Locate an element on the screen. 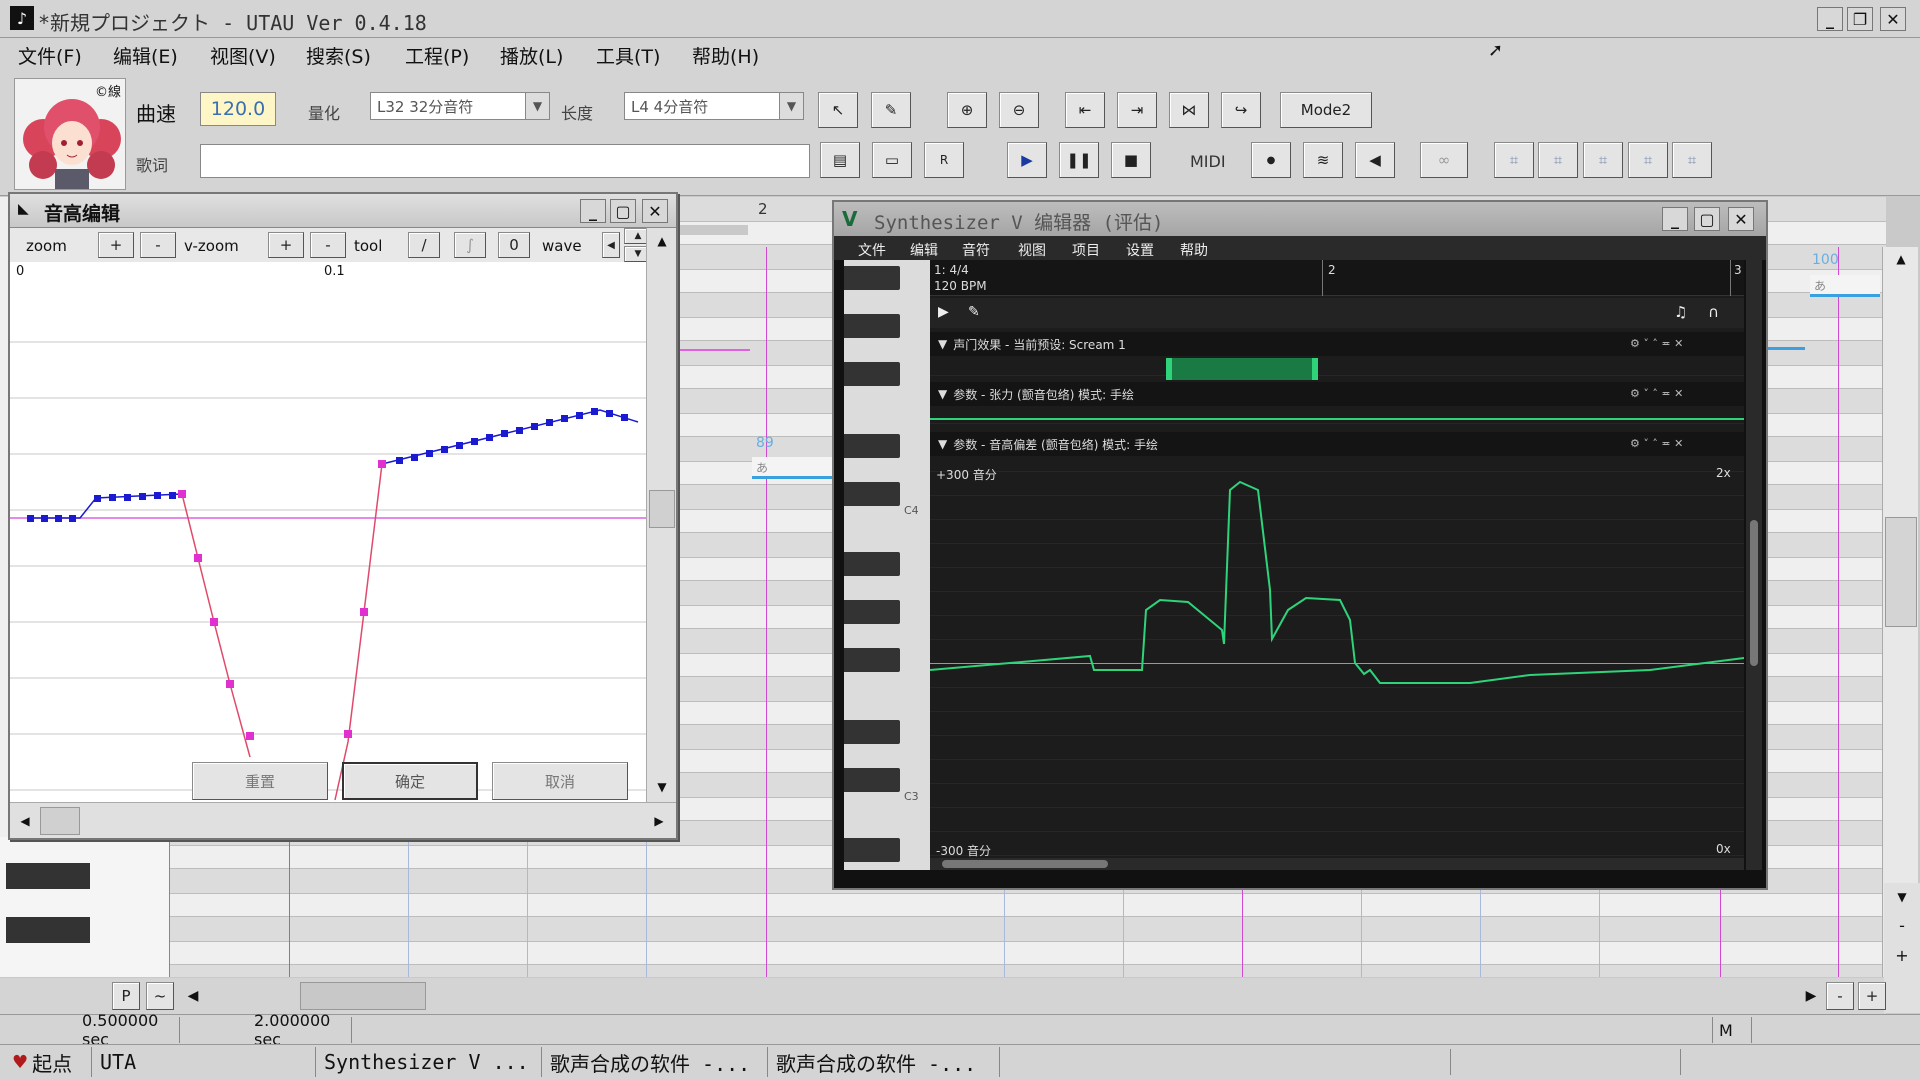 The image size is (1920, 1080). hzoom-minus-button: - is located at coordinates (1840, 996).